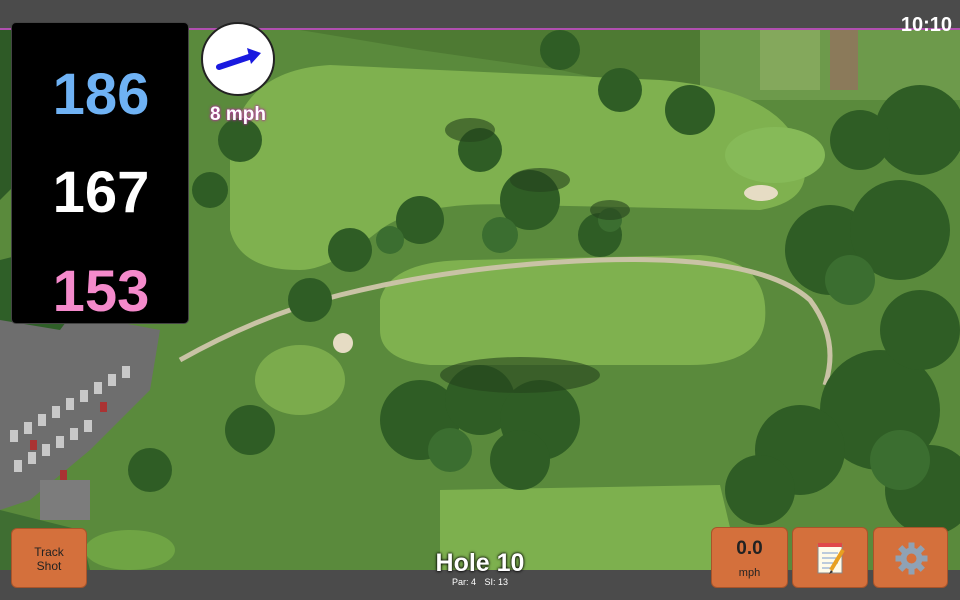  I want to click on arrow-up-right-icon, so click(238, 59).